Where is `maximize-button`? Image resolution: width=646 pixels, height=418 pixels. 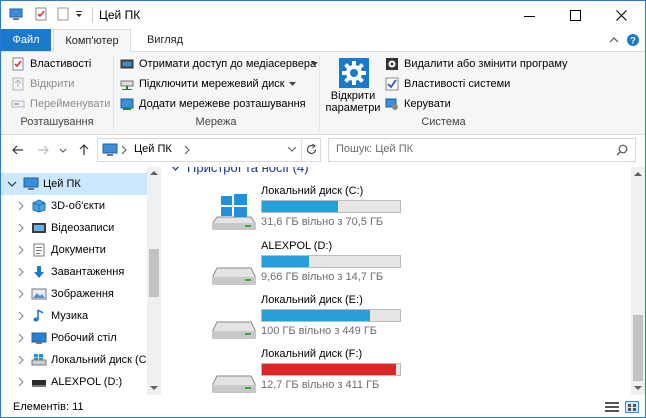 maximize-button is located at coordinates (576, 15).